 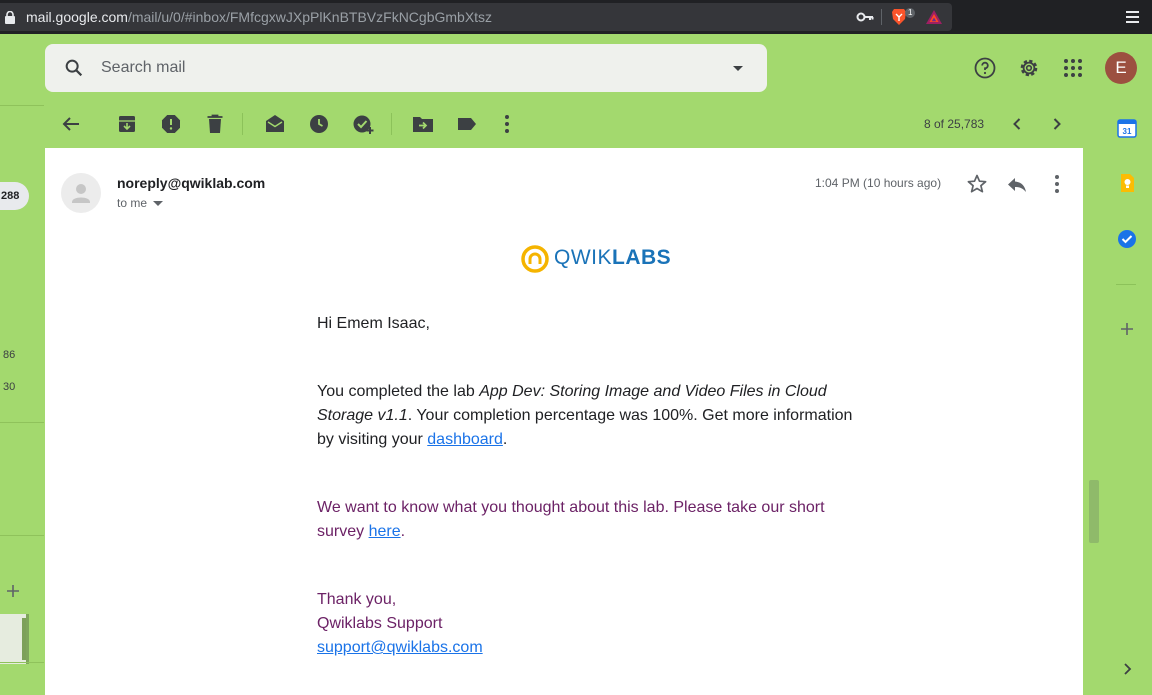 What do you see at coordinates (1127, 131) in the screenshot?
I see `calendar-day: 31` at bounding box center [1127, 131].